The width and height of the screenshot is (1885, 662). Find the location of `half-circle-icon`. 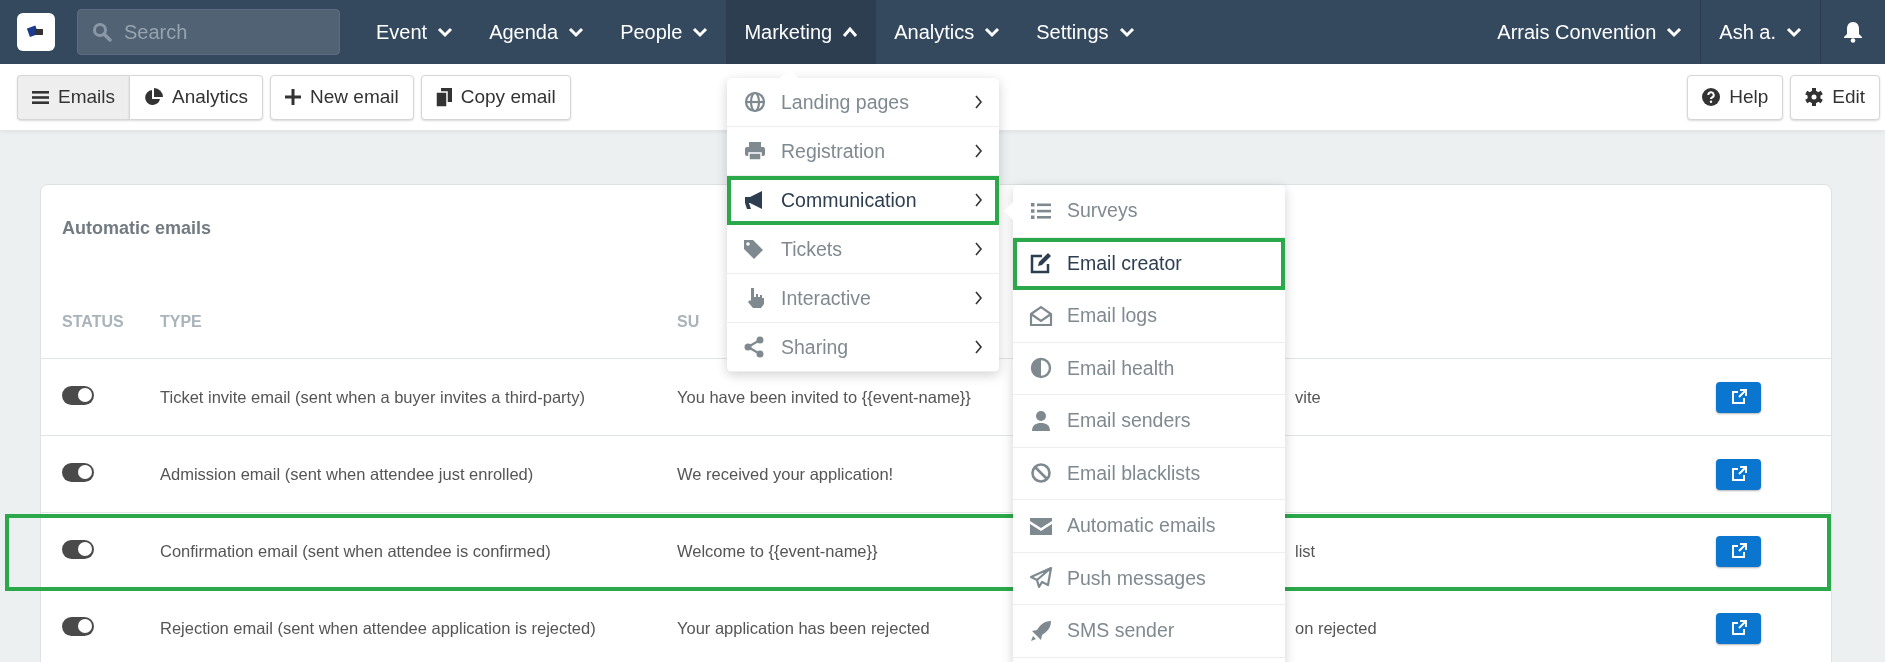

half-circle-icon is located at coordinates (1041, 368).